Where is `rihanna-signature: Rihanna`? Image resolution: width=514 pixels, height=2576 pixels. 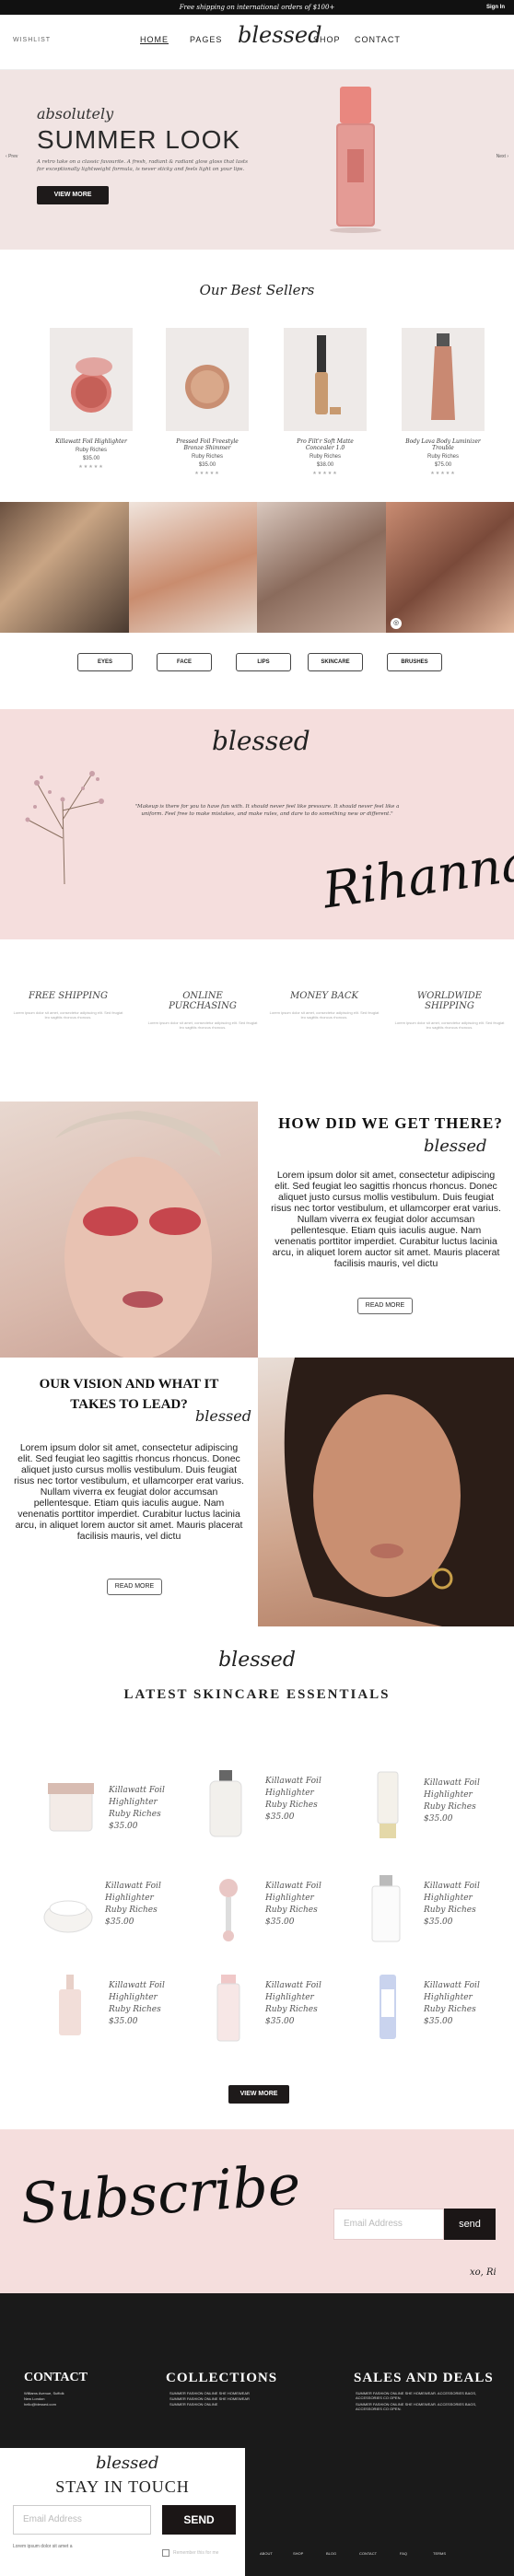
rihanna-signature: Rihanna is located at coordinates (416, 876).